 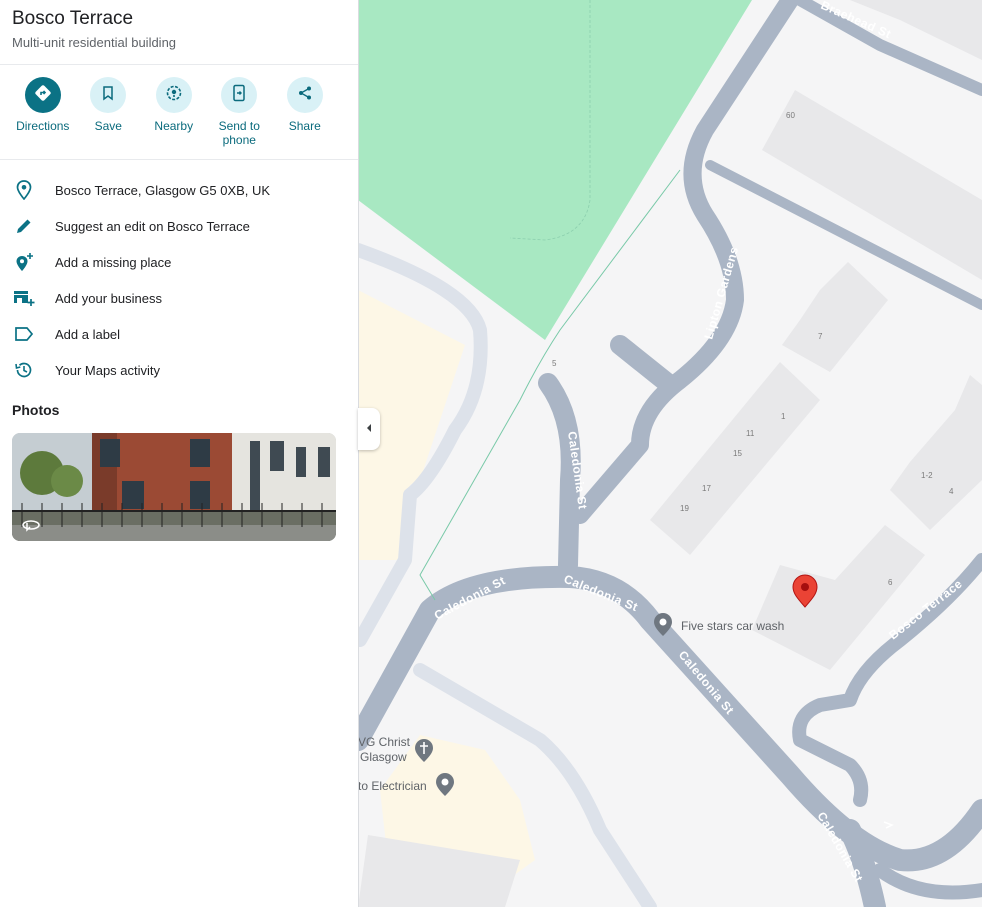 What do you see at coordinates (43, 95) in the screenshot?
I see `directions-icon` at bounding box center [43, 95].